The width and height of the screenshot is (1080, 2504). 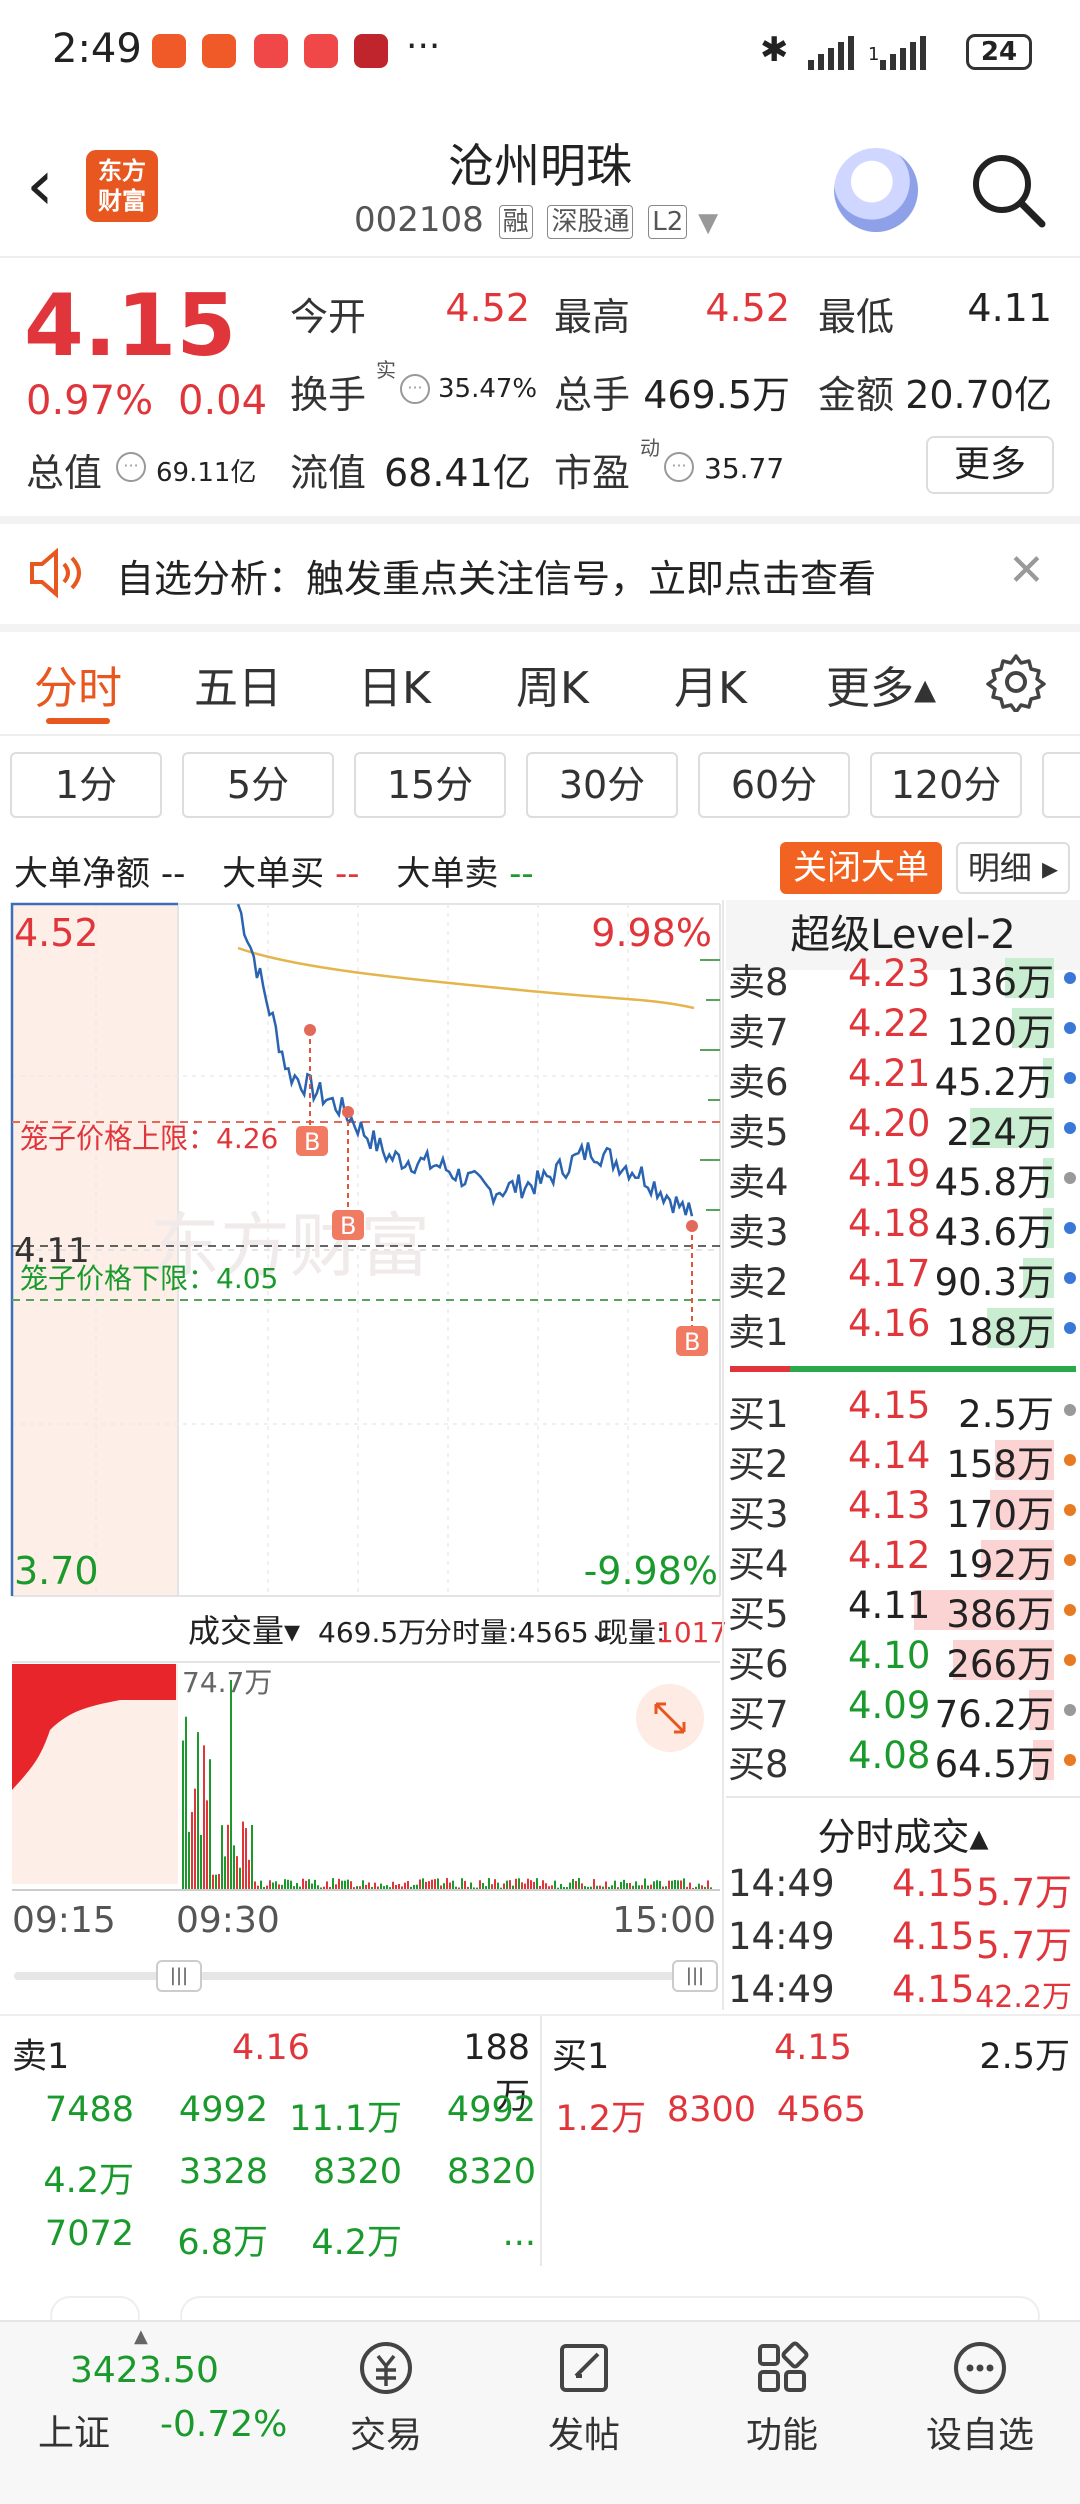 I want to click on level-label: 卖4, so click(x=758, y=1182).